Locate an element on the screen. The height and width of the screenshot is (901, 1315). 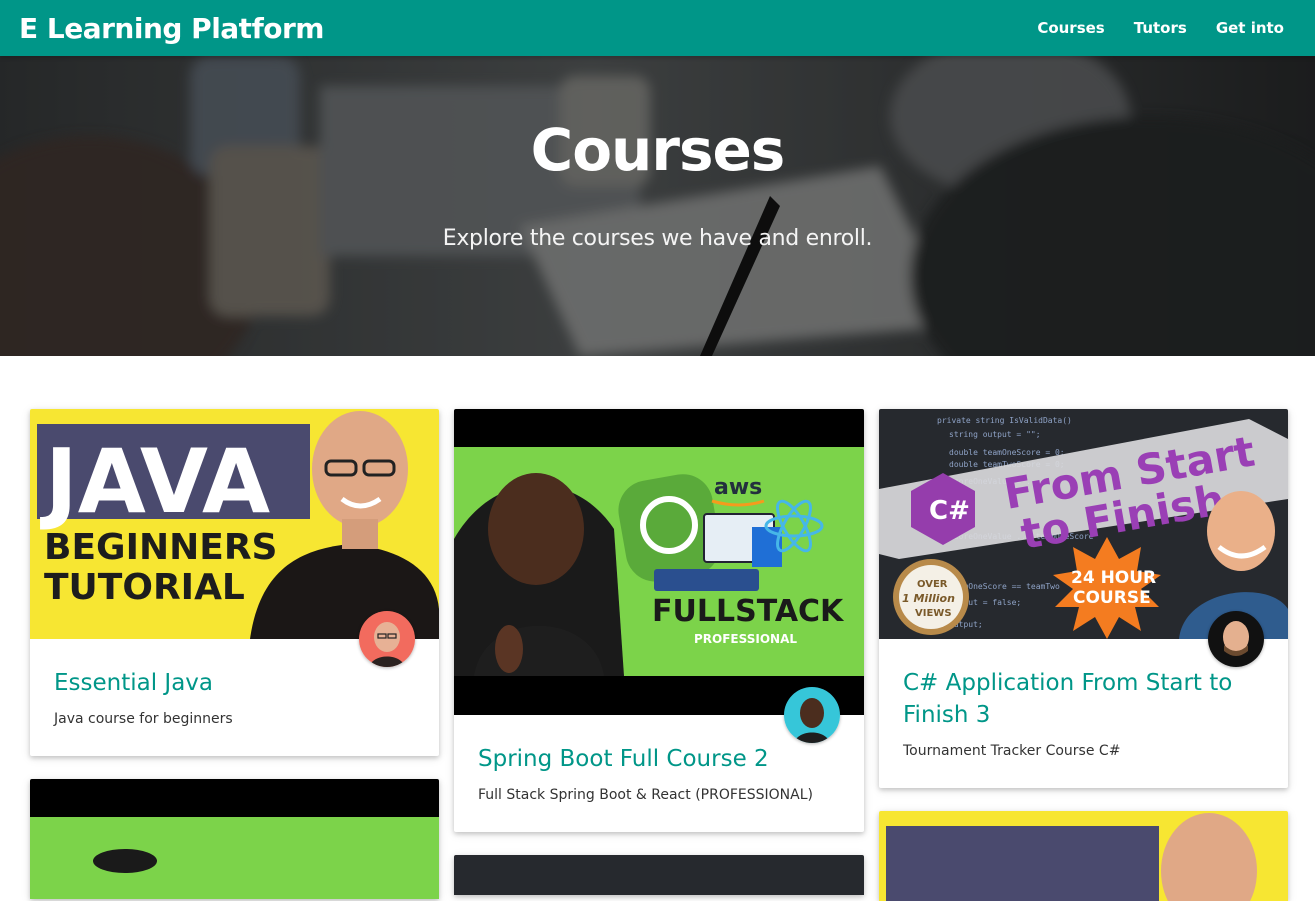
thumb-text-beginners: BEGINNERS is located at coordinates (160, 547).